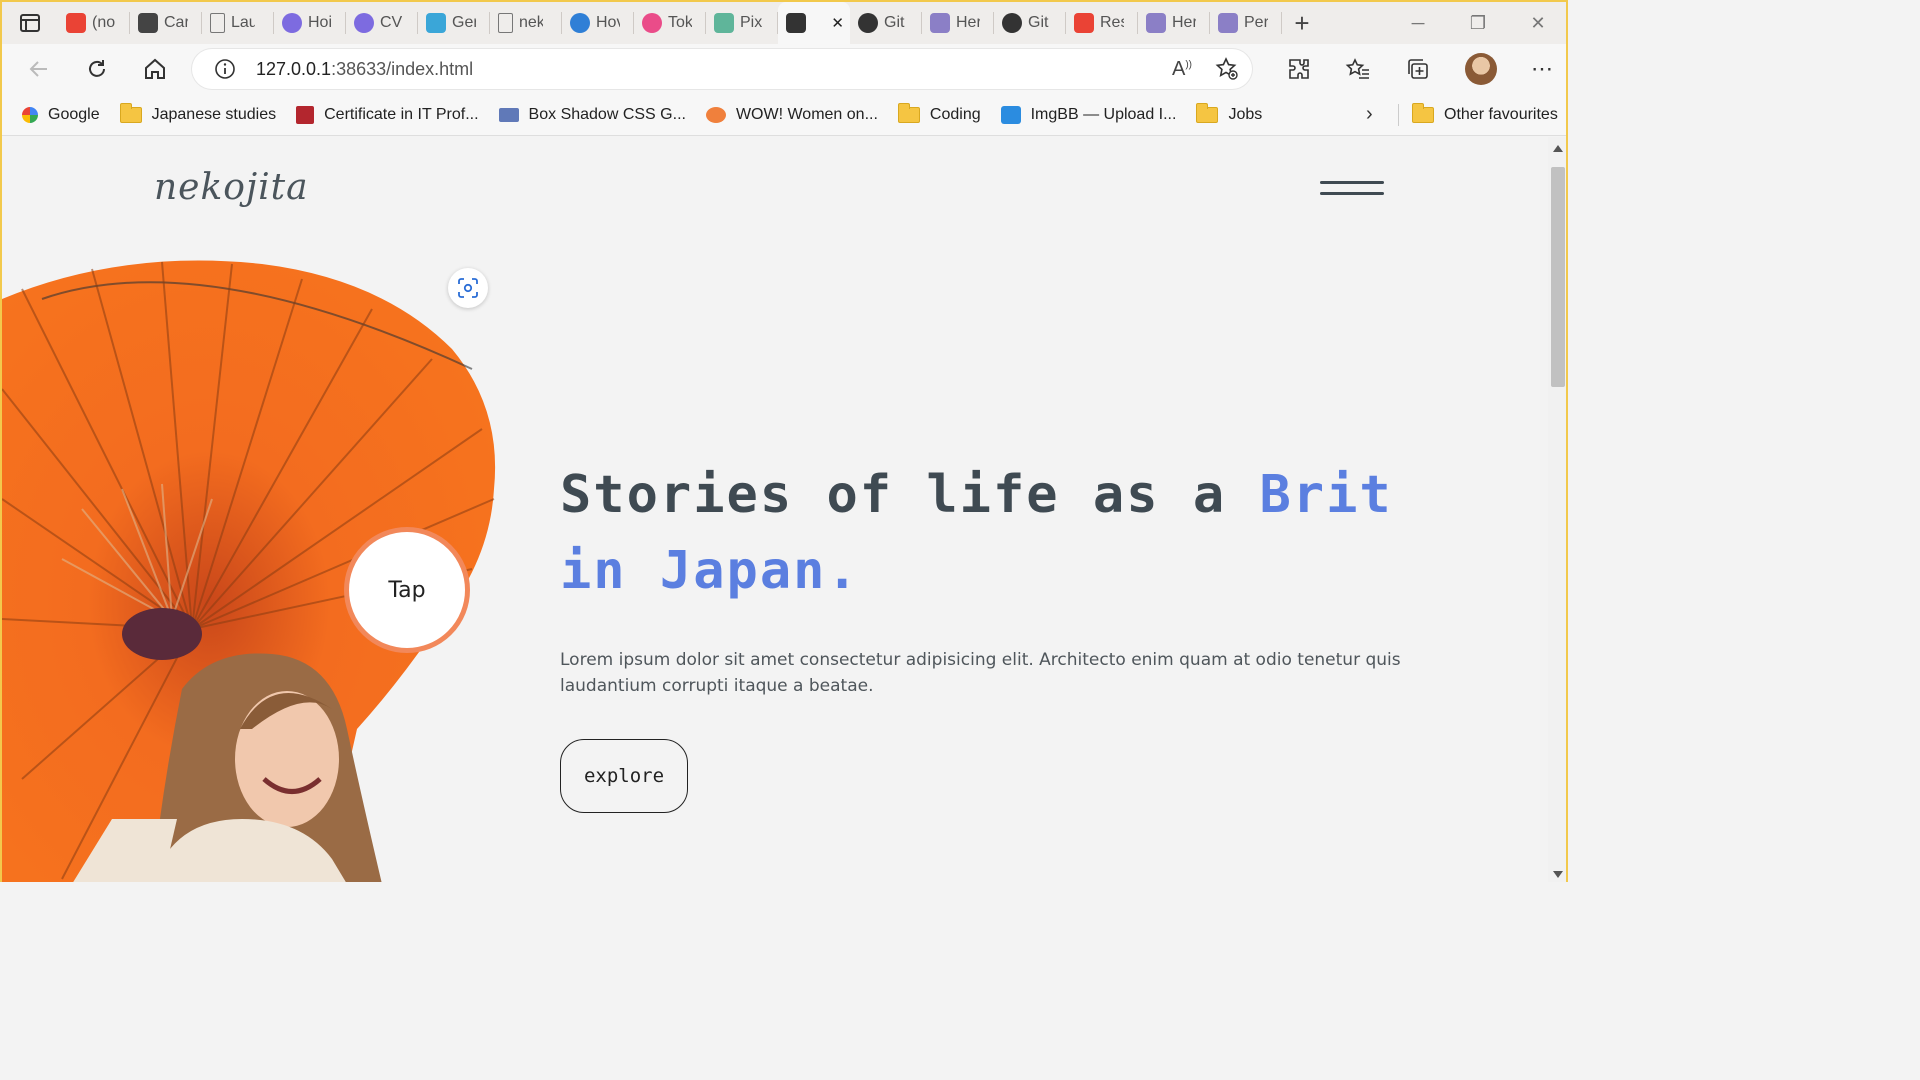 This screenshot has height=1080, width=1920. Describe the element at coordinates (1246, 23) in the screenshot. I see `browser-tab: Per` at that location.